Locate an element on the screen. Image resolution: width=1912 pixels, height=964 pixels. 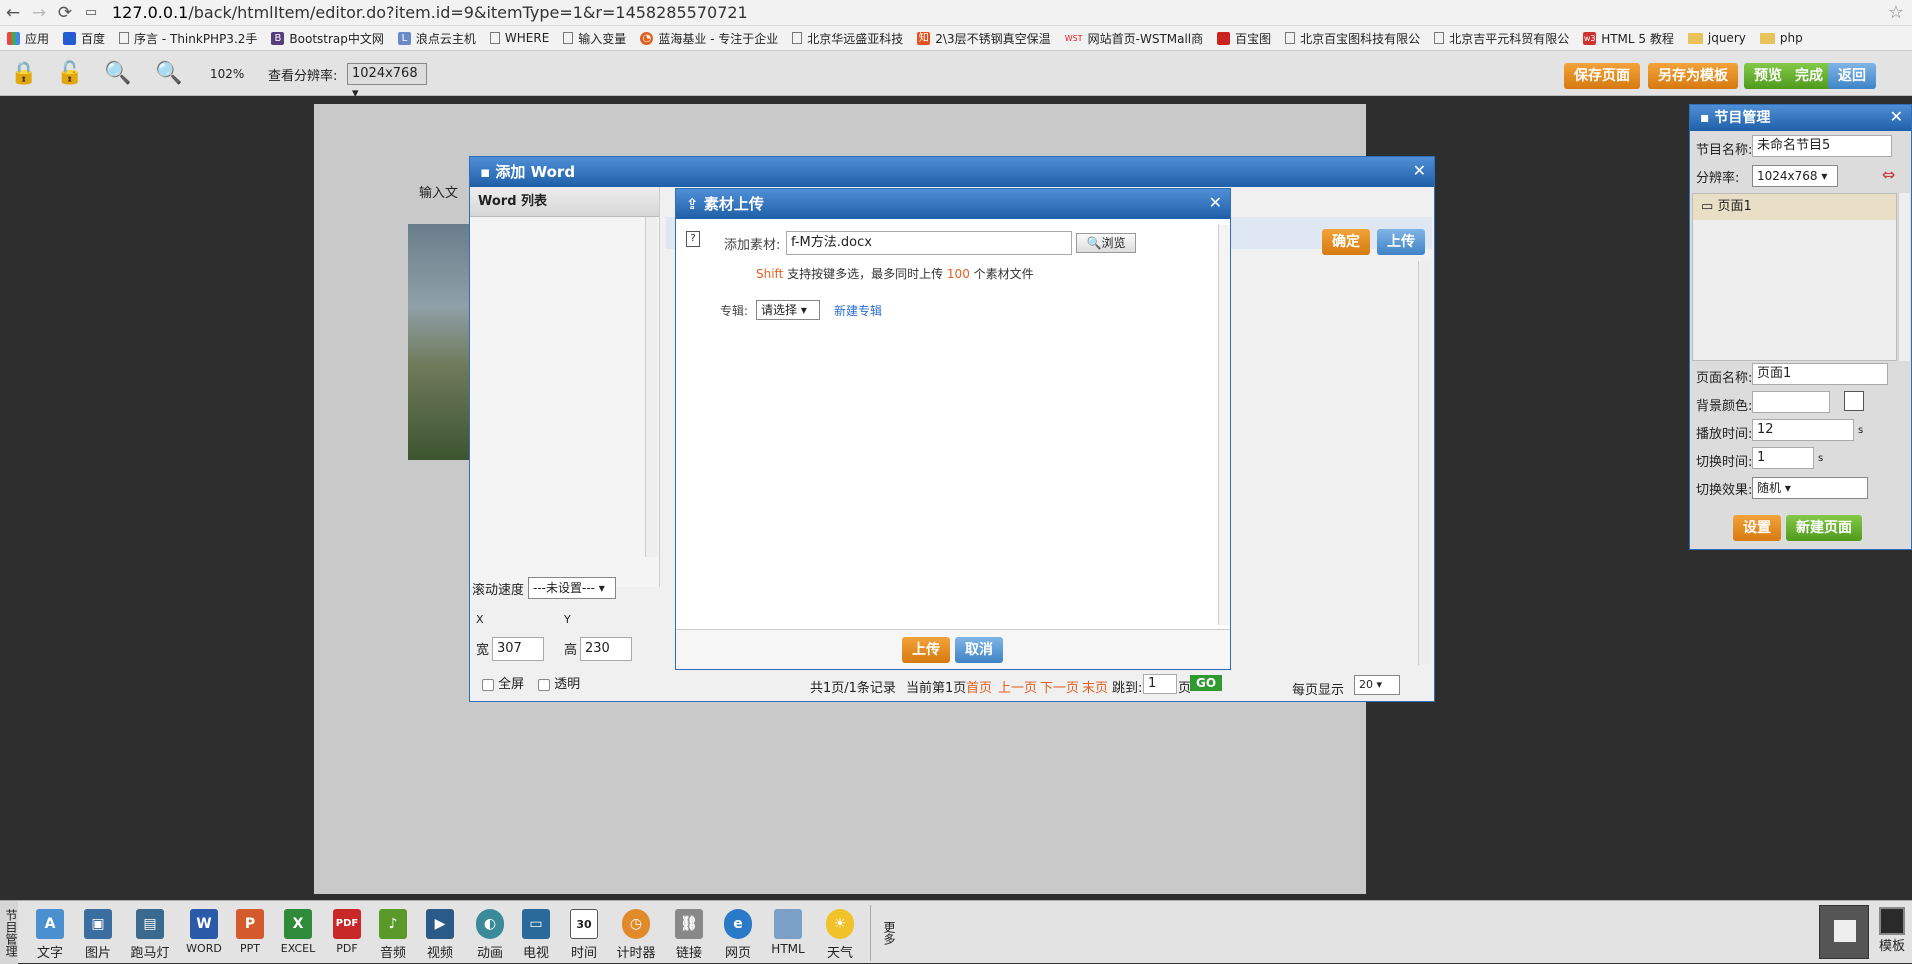
album-select: 请选择 ▾ is located at coordinates (788, 310).